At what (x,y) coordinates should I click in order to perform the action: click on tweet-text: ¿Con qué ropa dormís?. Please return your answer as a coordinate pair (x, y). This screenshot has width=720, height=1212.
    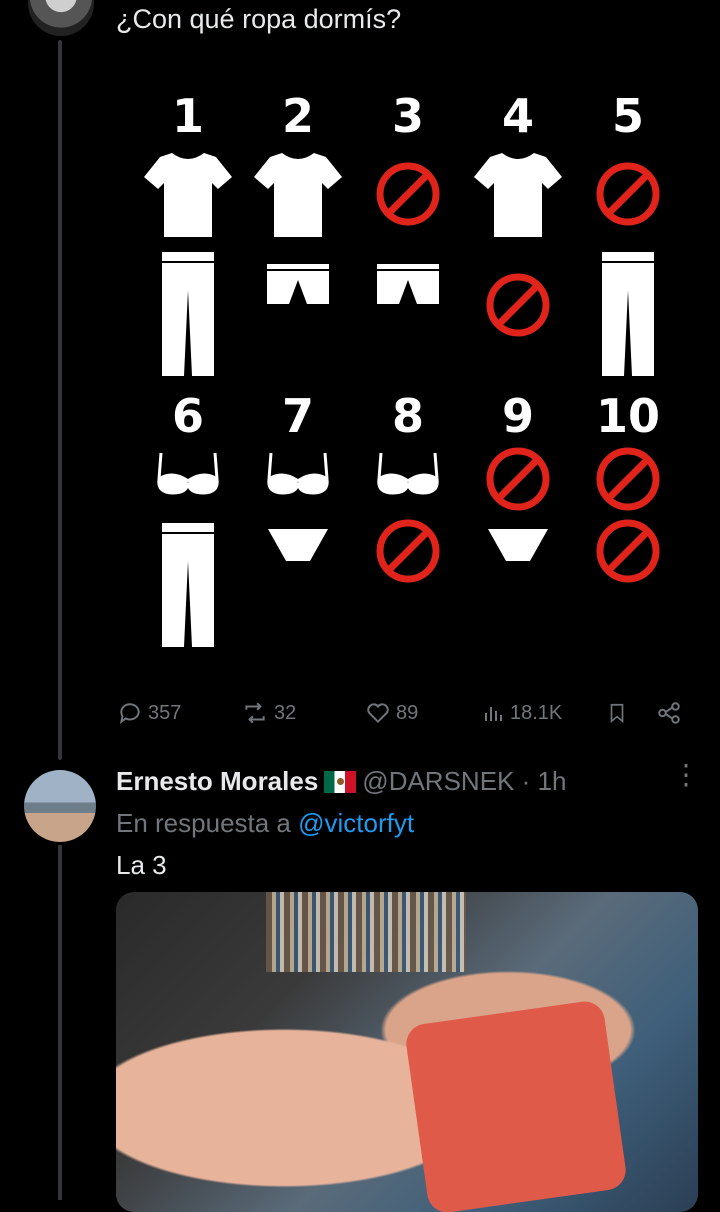
    Looking at the image, I should click on (259, 19).